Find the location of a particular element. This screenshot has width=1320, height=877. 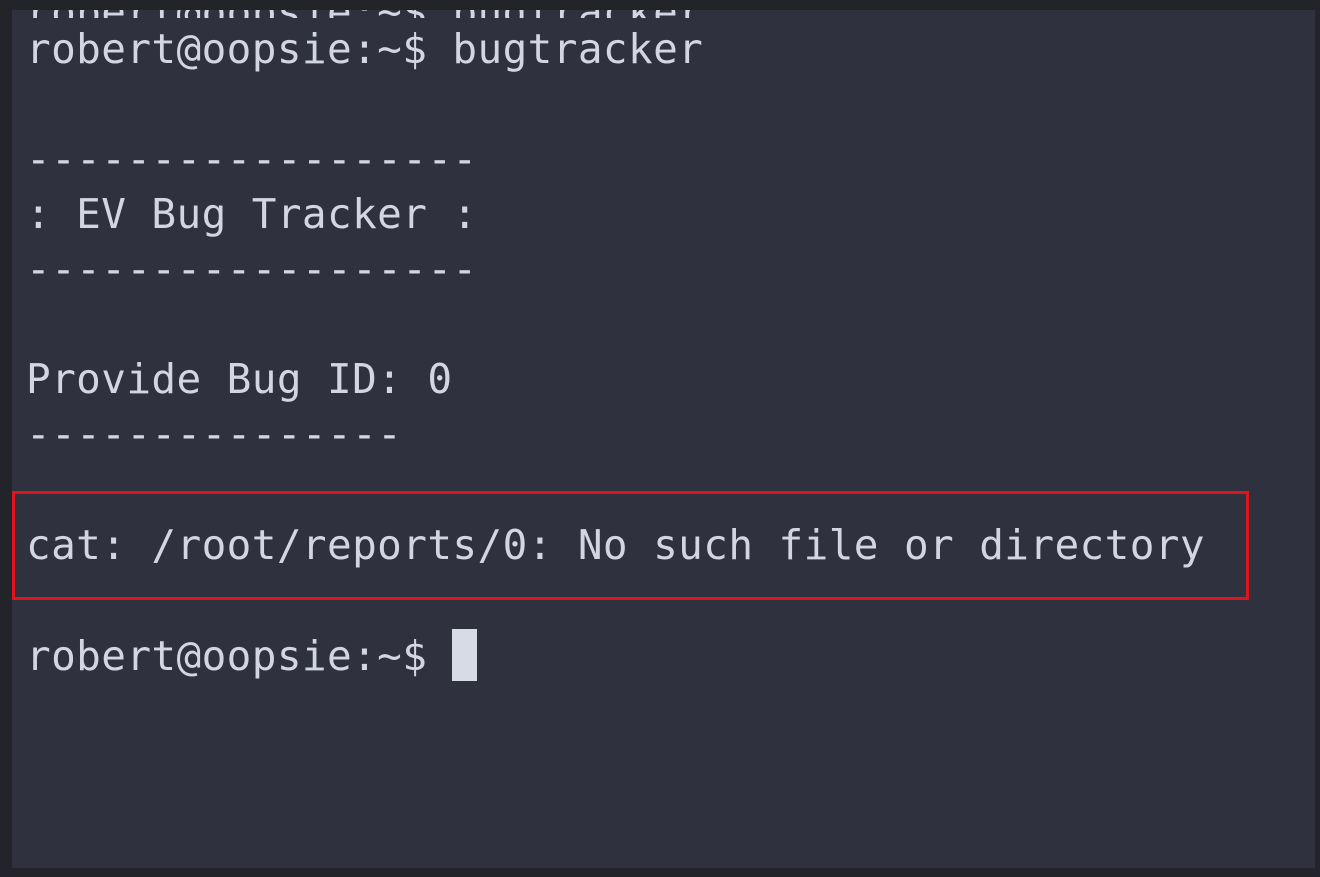

terminal-line-command: robert@oopsie:~$ bugtracker is located at coordinates (365, 49).